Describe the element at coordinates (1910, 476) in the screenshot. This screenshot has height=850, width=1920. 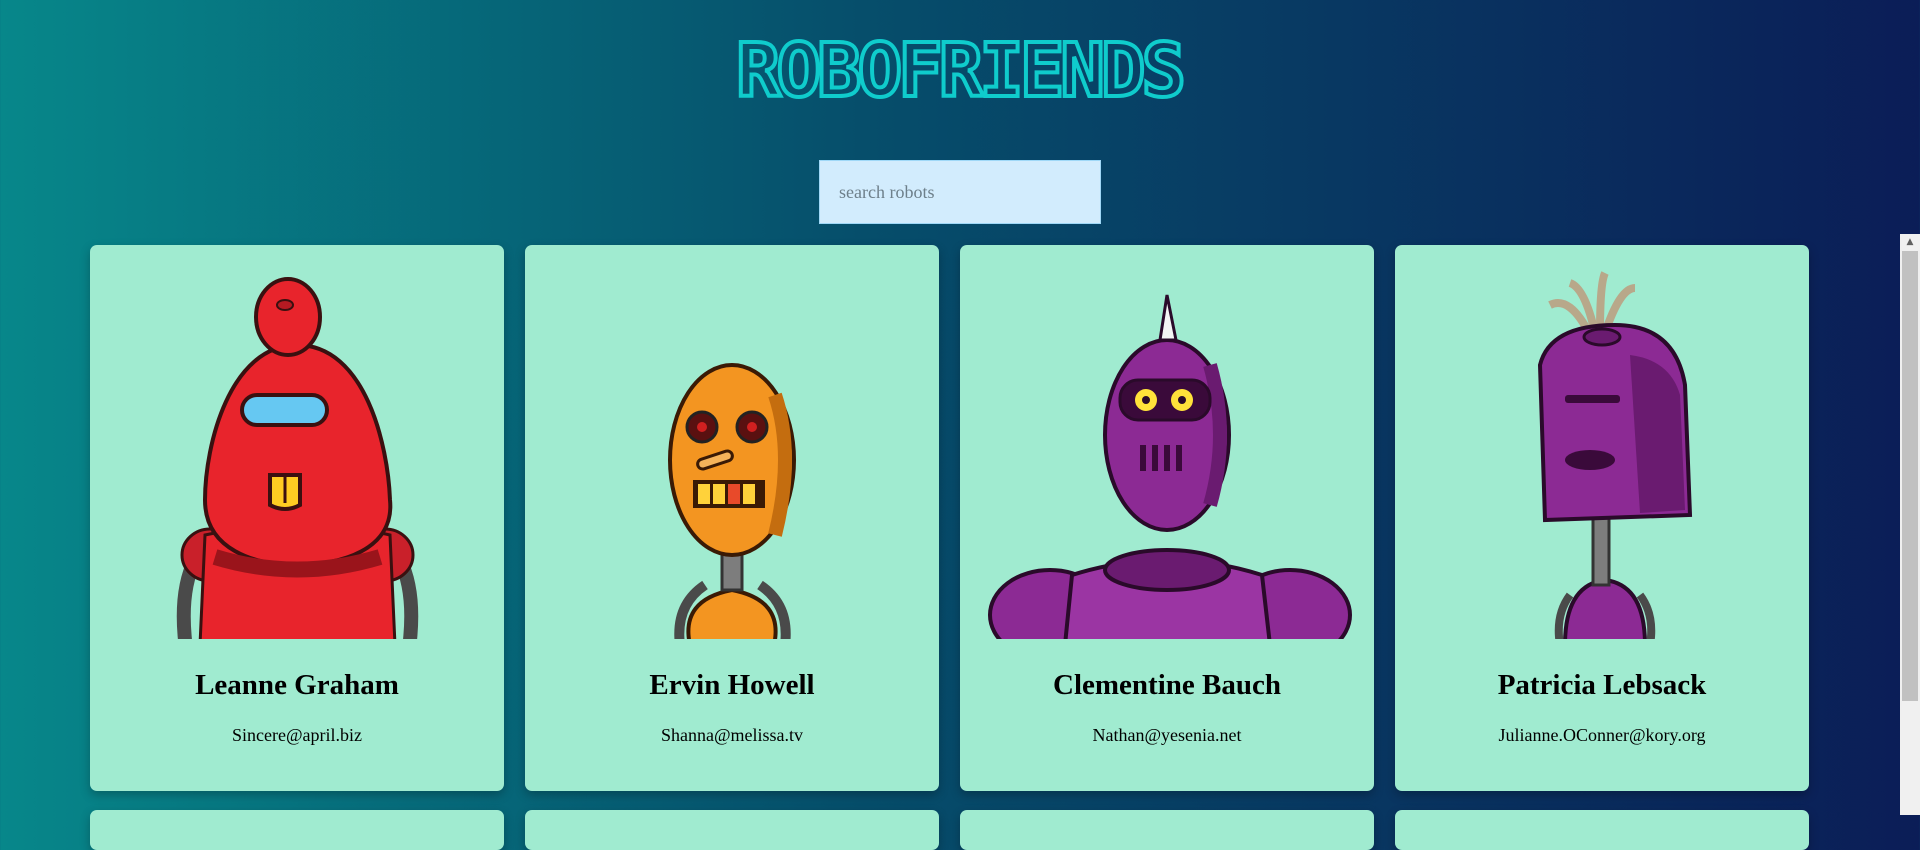
I see `scrollbar-thumb` at that location.